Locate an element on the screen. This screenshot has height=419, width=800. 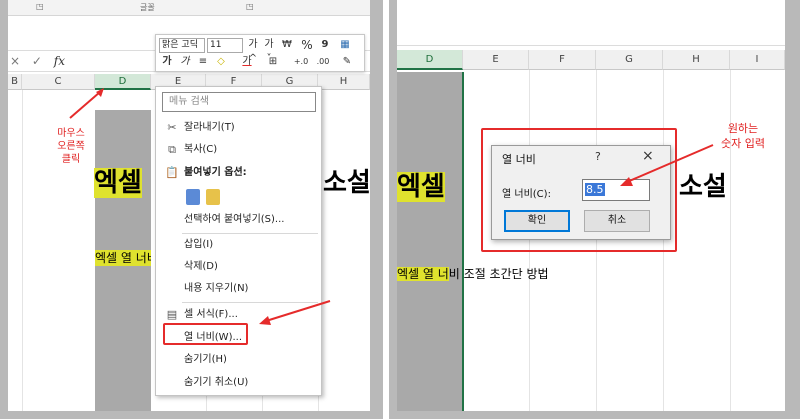
col-header-d: D is located at coordinates (430, 60).